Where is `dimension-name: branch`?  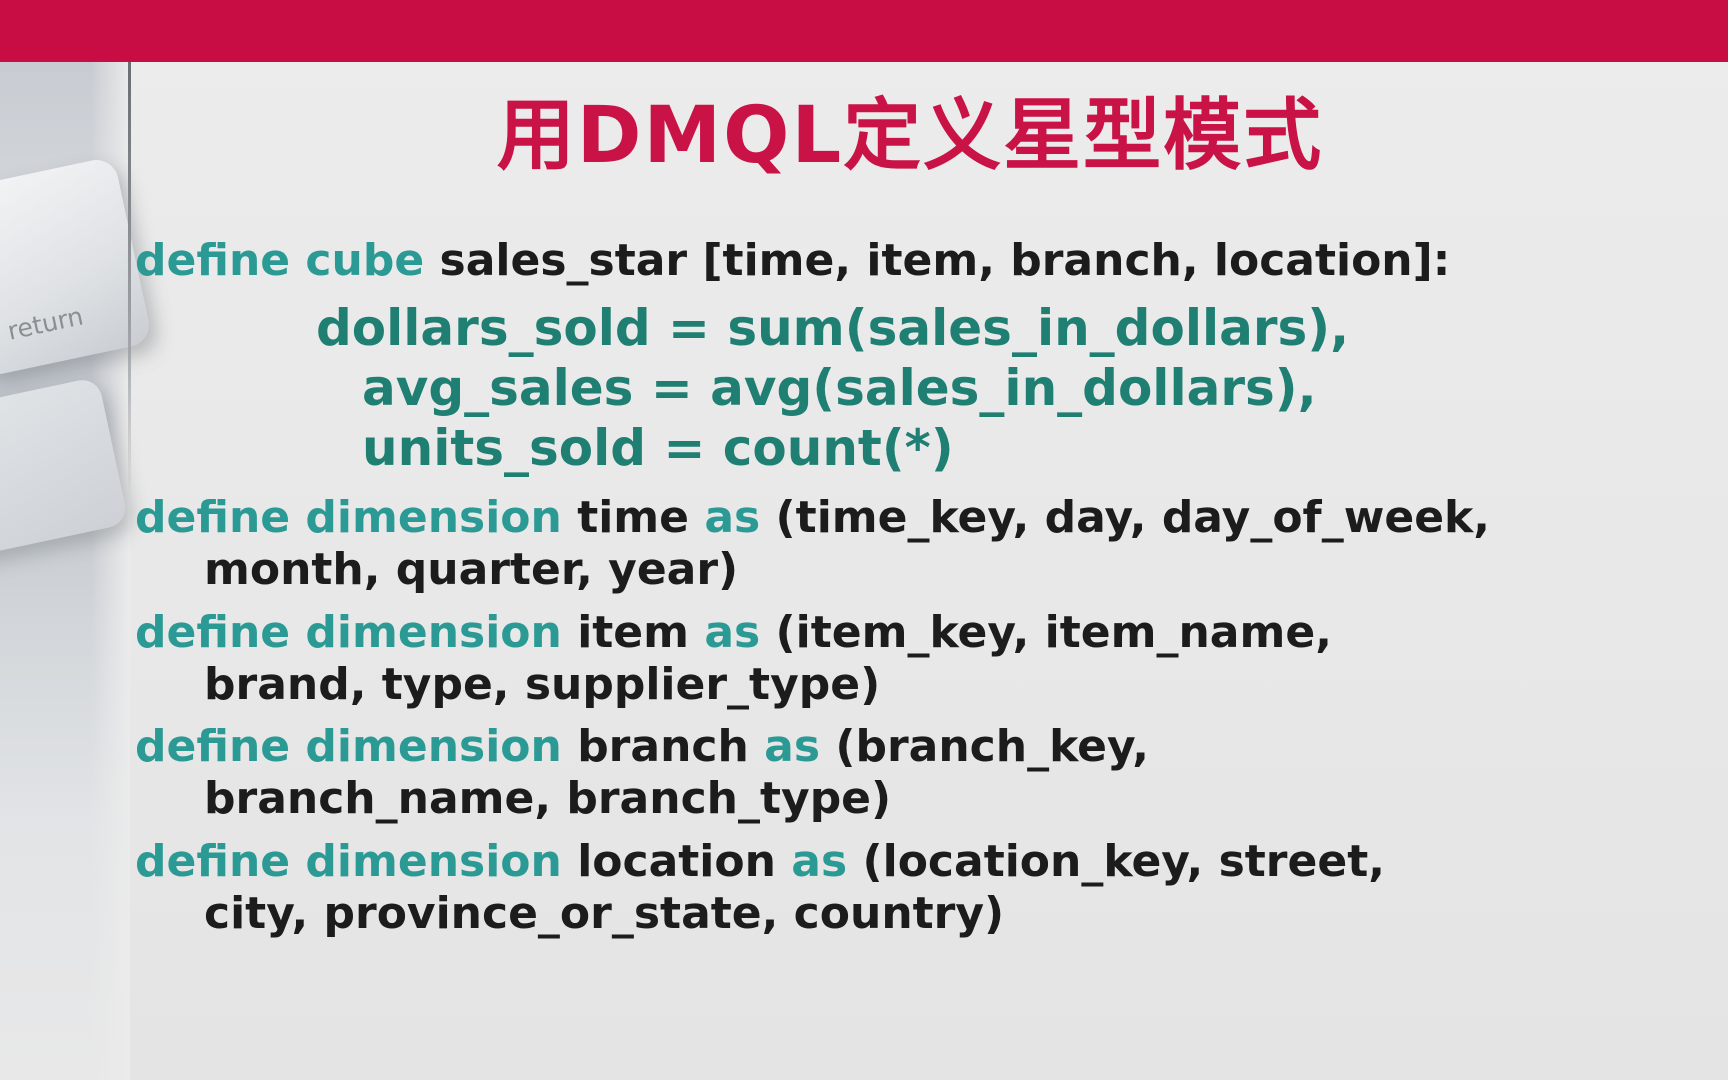
dimension-name: branch is located at coordinates (663, 746).